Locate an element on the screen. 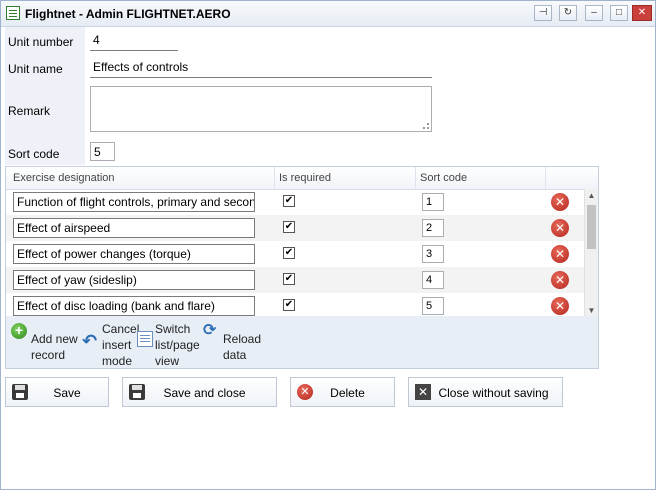 This screenshot has width=656, height=490. undo-icon: ↶ is located at coordinates (90, 341).